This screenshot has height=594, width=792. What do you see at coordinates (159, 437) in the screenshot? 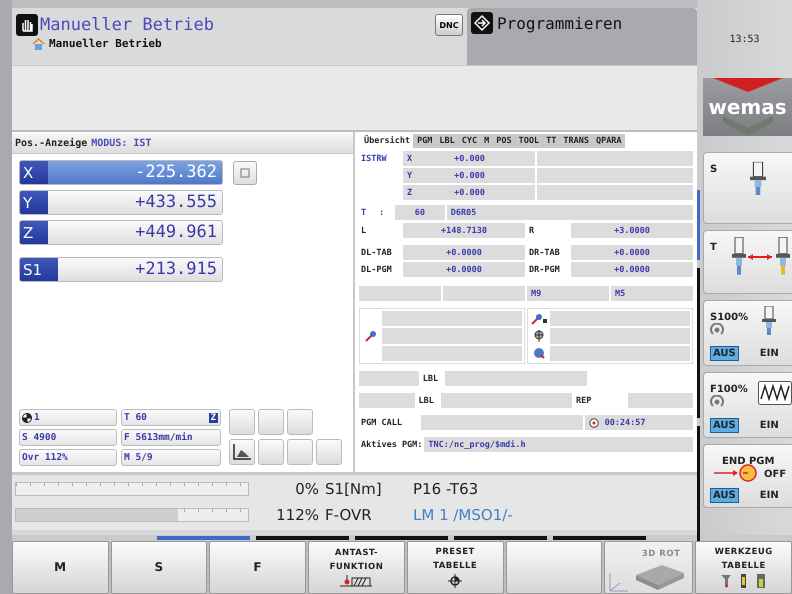
I see `info-text: F 5613mm/min` at bounding box center [159, 437].